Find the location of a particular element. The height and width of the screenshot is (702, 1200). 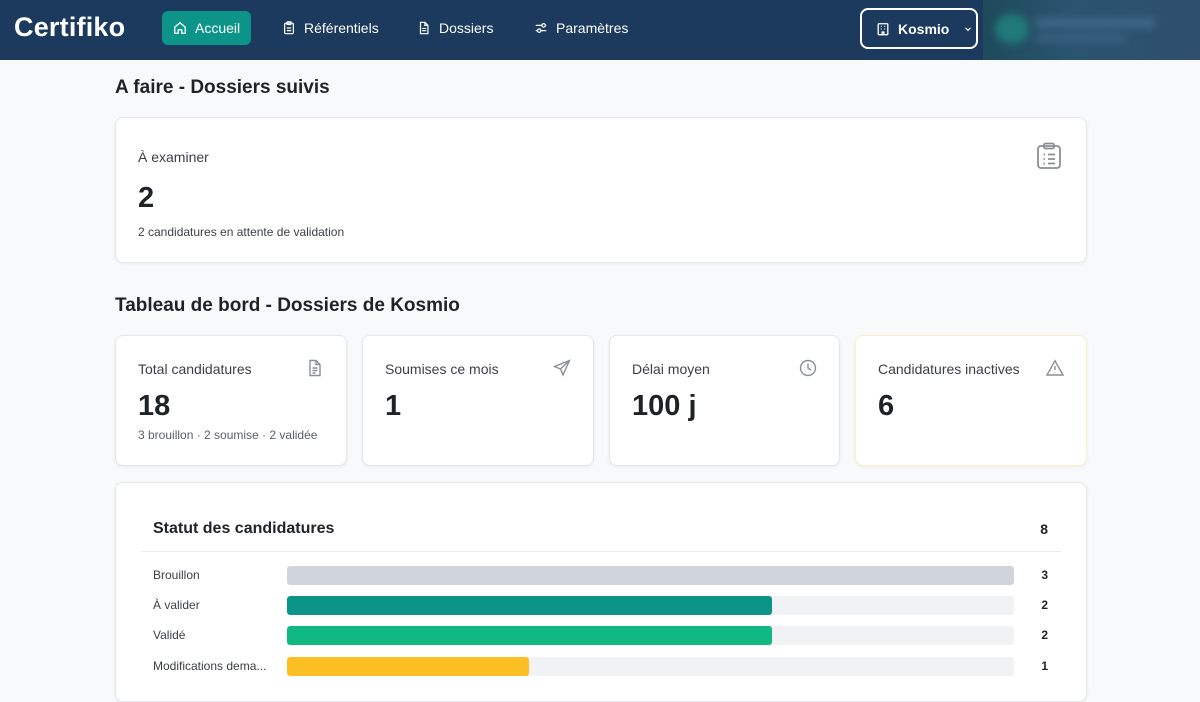

nav-item-referentiels: Référentiels is located at coordinates (330, 28).